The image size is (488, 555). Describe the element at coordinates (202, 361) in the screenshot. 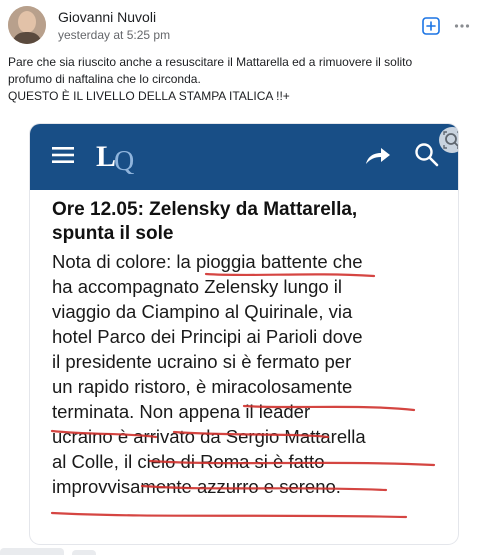

I see `body-line: il presidente ucraino si è fermato per` at that location.